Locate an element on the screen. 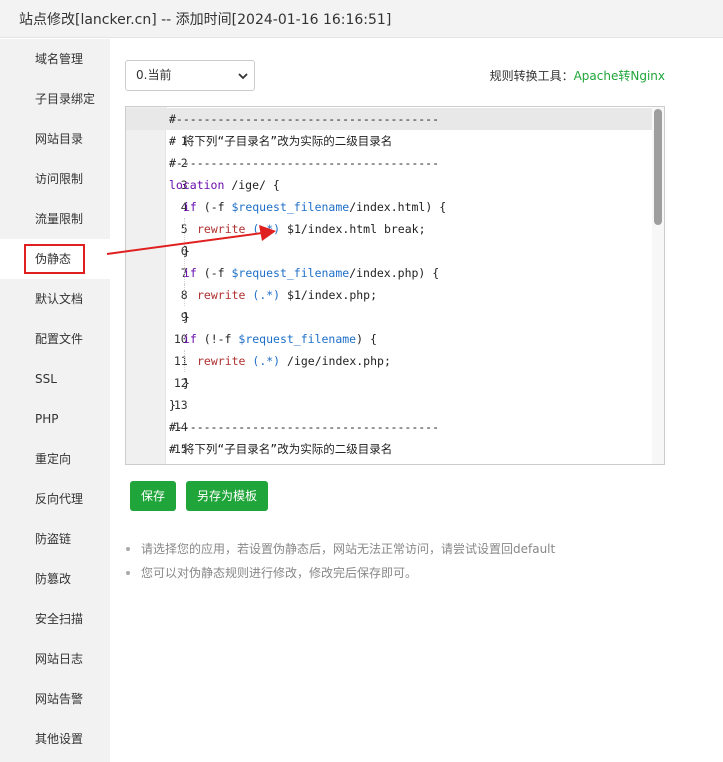 The image size is (723, 762). chevron-down-icon is located at coordinates (243, 76).